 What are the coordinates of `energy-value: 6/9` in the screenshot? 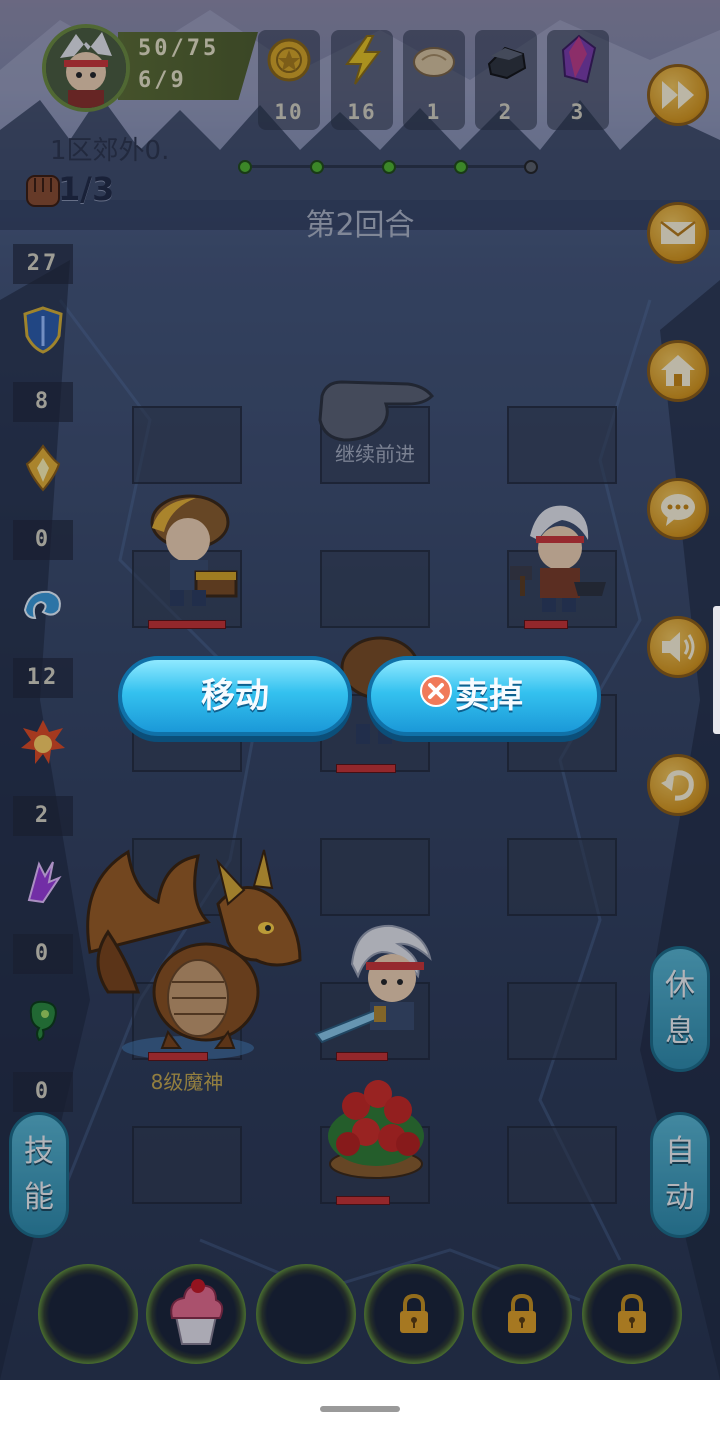 It's located at (162, 80).